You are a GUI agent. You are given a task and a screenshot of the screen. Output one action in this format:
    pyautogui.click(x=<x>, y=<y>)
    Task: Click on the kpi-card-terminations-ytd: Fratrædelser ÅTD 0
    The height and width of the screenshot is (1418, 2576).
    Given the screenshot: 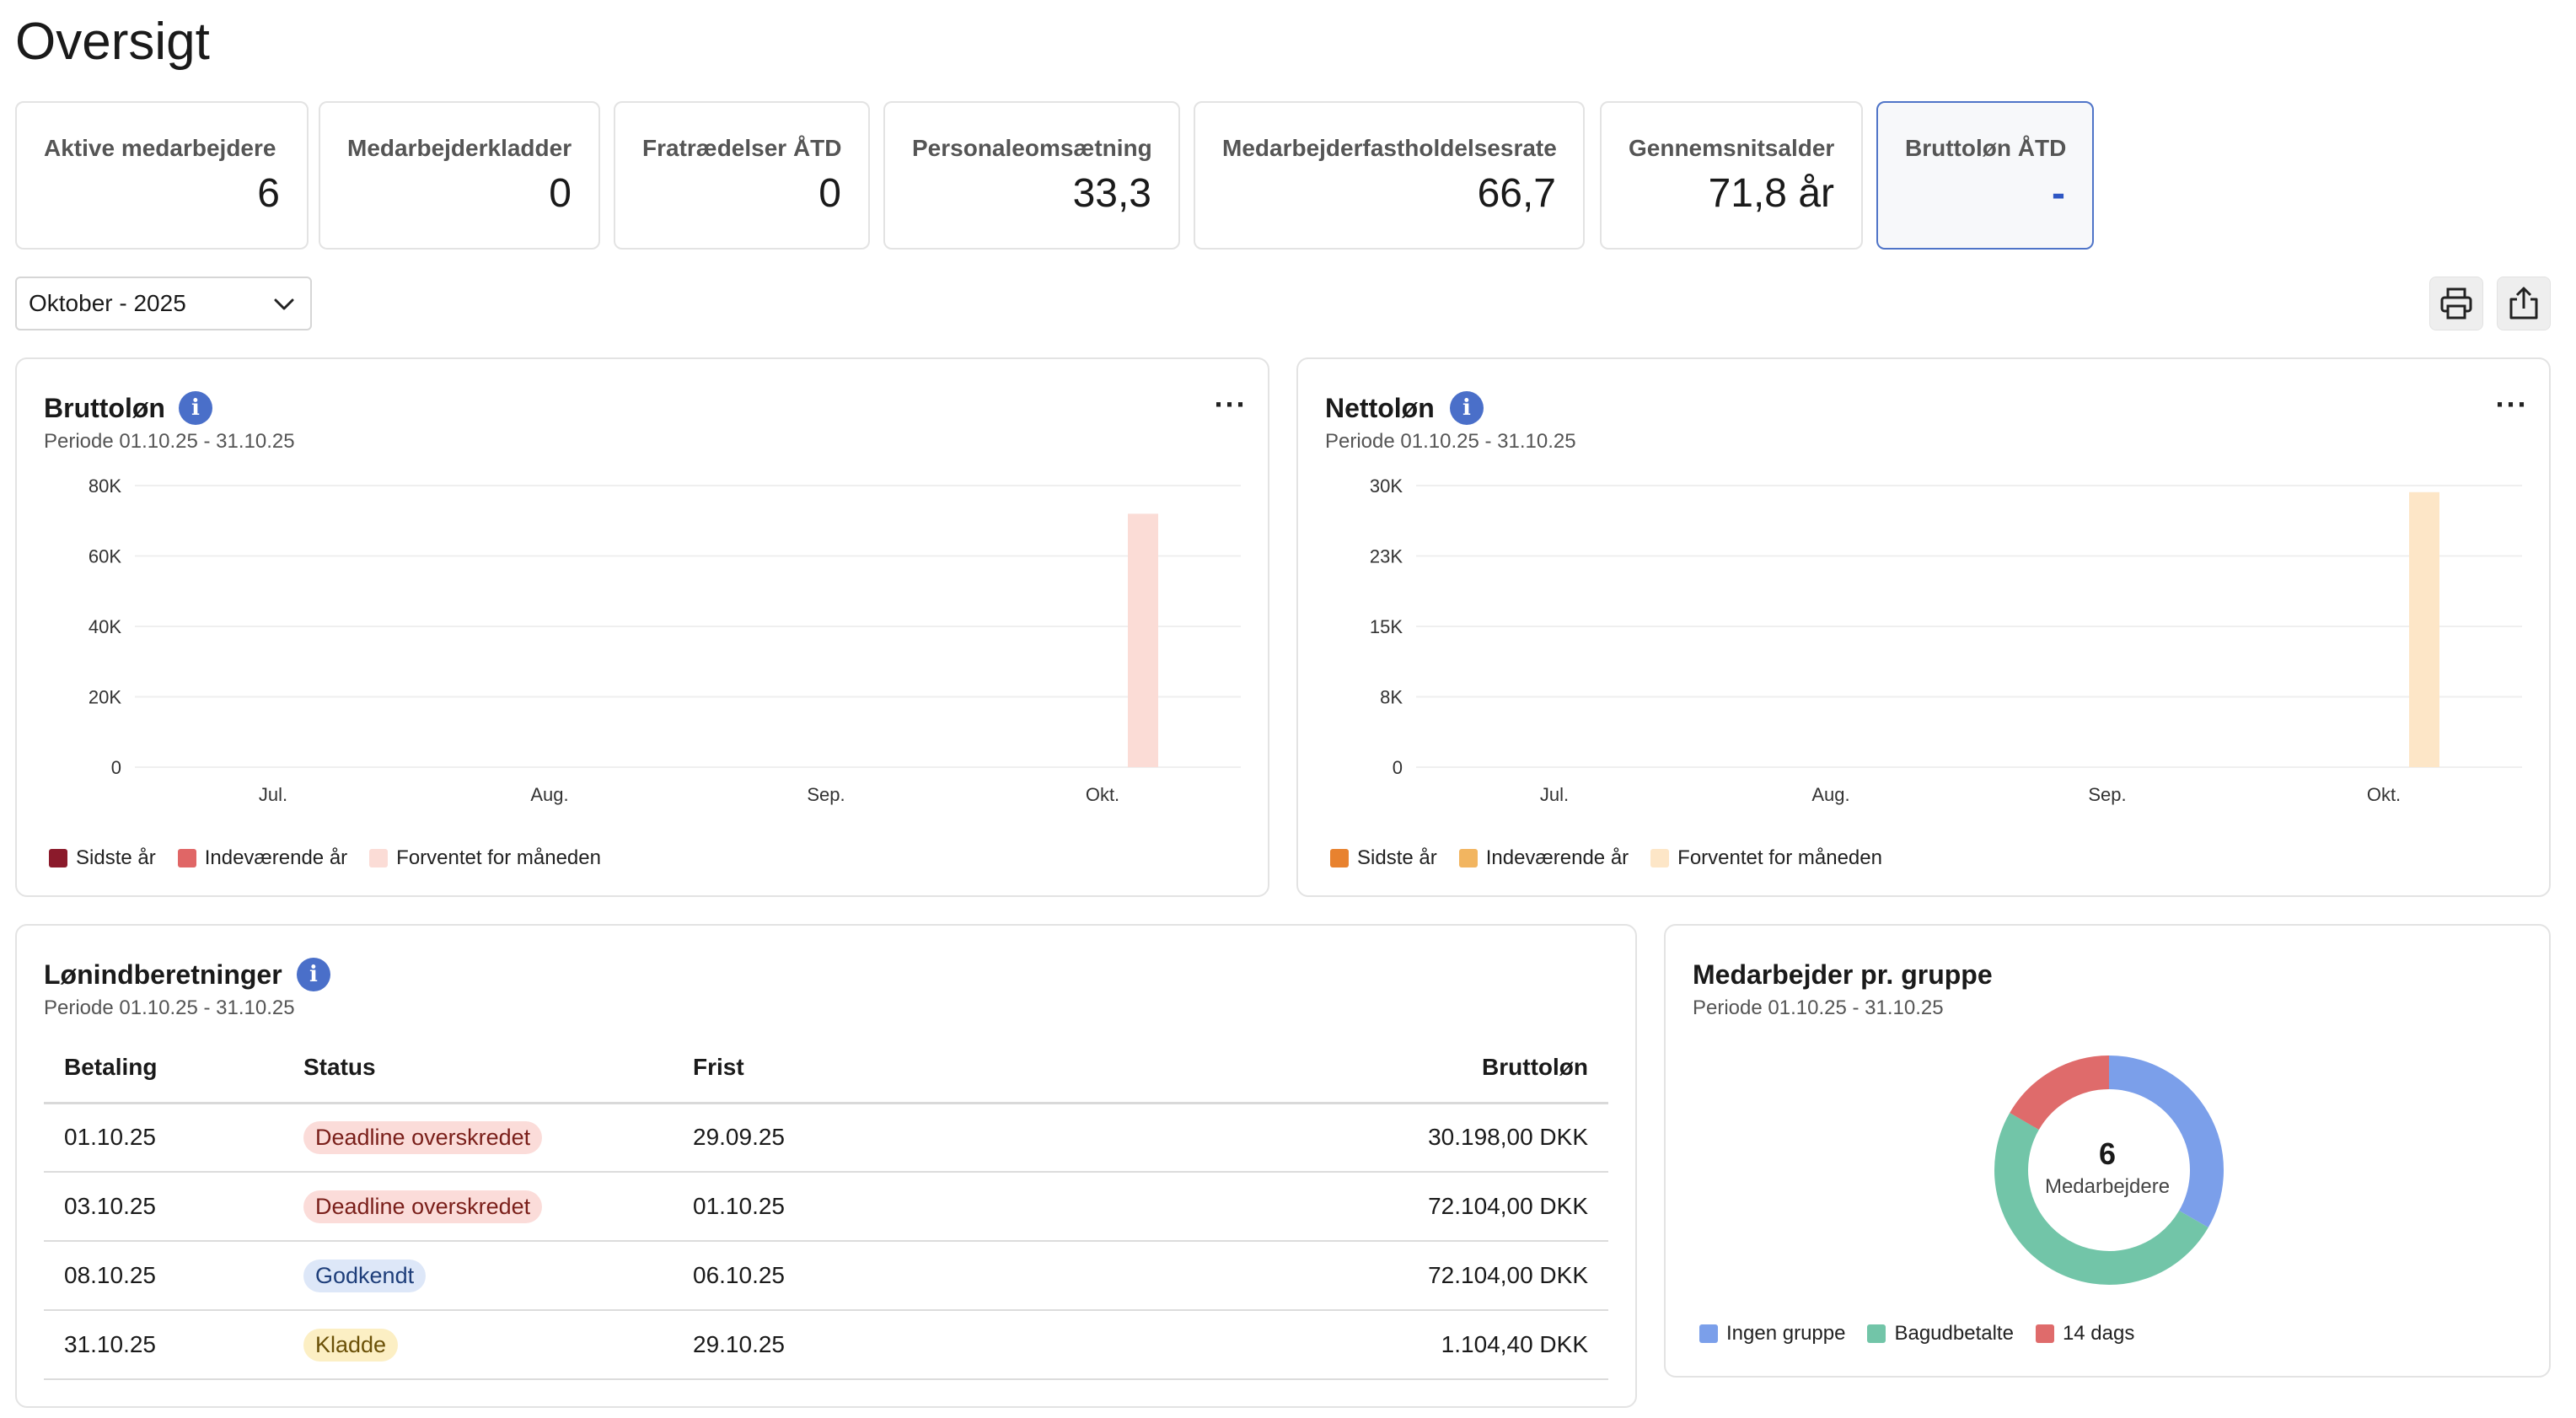 What is the action you would take?
    pyautogui.click(x=742, y=175)
    